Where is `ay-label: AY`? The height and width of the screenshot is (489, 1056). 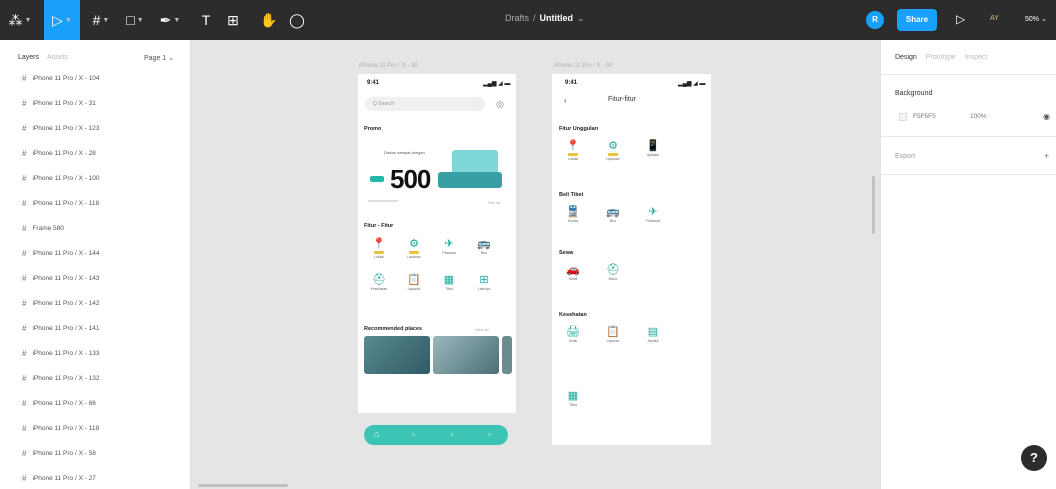 ay-label: AY is located at coordinates (994, 18).